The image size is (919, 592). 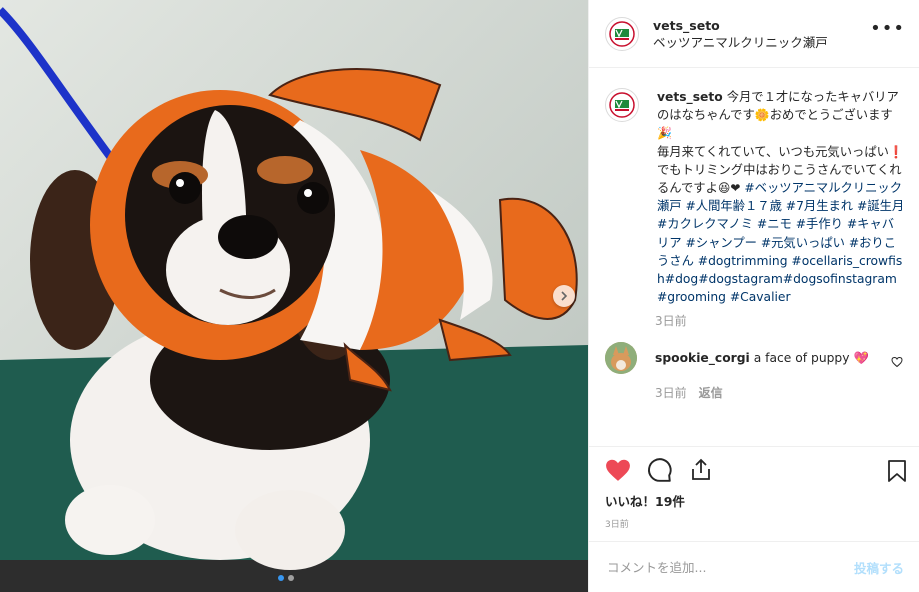 What do you see at coordinates (740, 25) in the screenshot?
I see `post-author-username: vets_seto` at bounding box center [740, 25].